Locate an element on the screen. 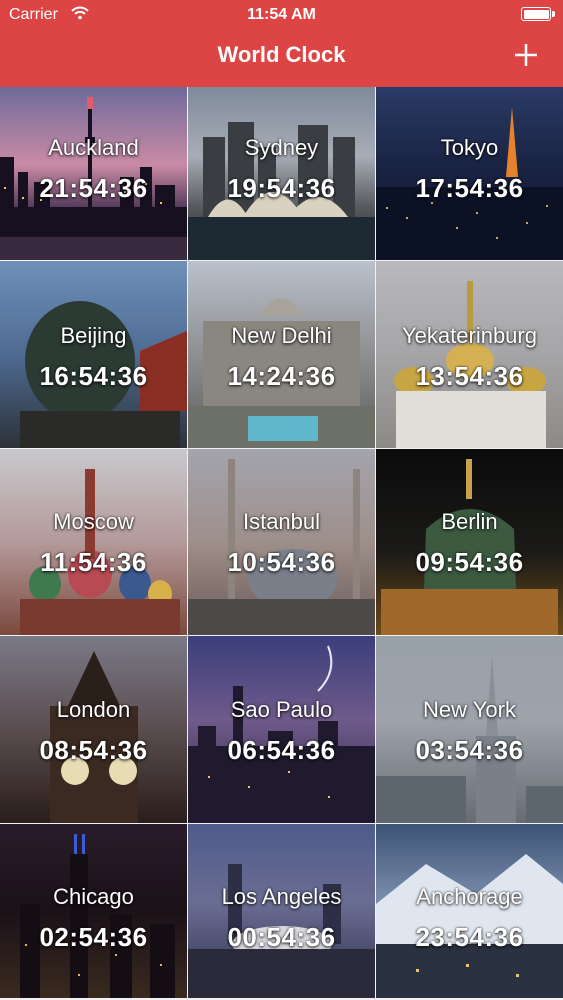 The width and height of the screenshot is (563, 1000). city-time: 13:54:36 is located at coordinates (469, 376).